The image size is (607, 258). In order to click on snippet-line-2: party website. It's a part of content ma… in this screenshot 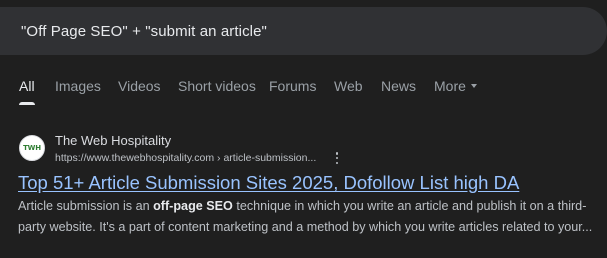, I will do `click(305, 227)`.